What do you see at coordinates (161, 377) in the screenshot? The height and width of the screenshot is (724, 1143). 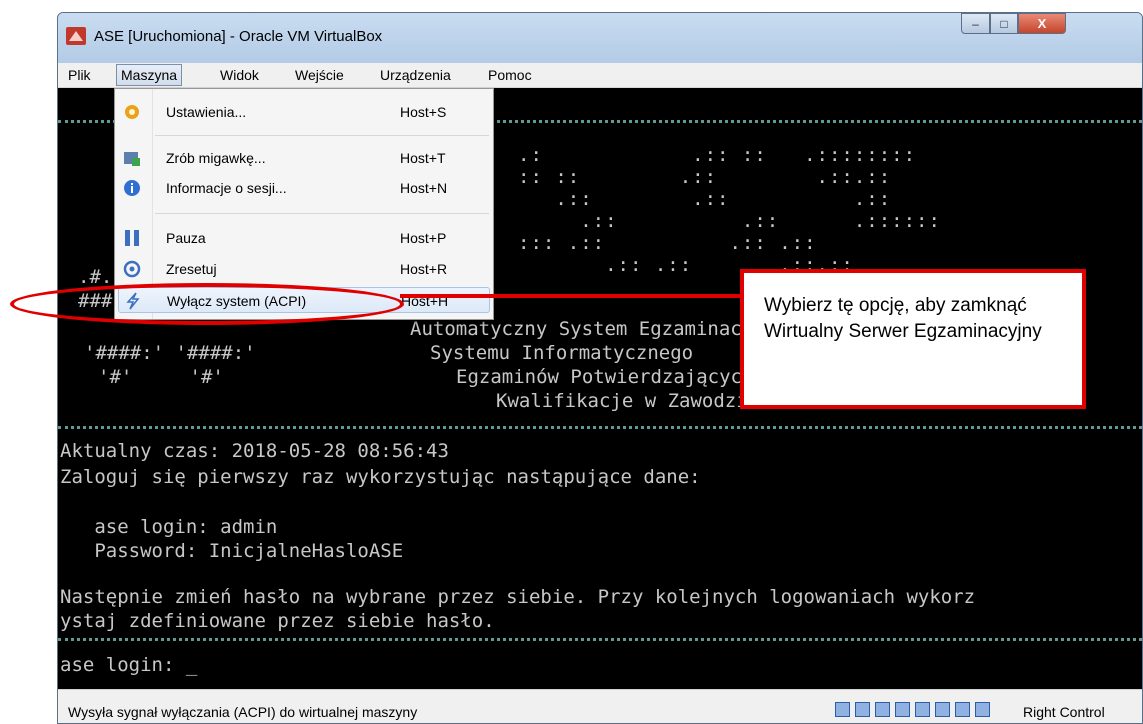 I see `logo-line: '#' '#'` at bounding box center [161, 377].